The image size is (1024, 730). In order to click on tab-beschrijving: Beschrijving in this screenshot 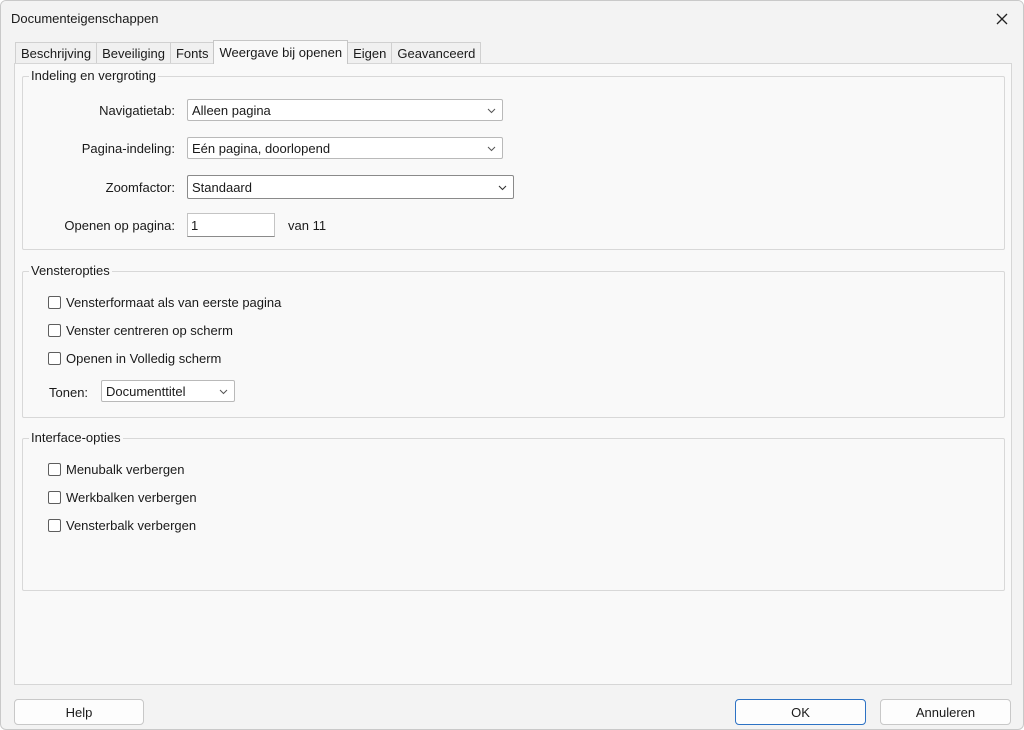, I will do `click(56, 53)`.